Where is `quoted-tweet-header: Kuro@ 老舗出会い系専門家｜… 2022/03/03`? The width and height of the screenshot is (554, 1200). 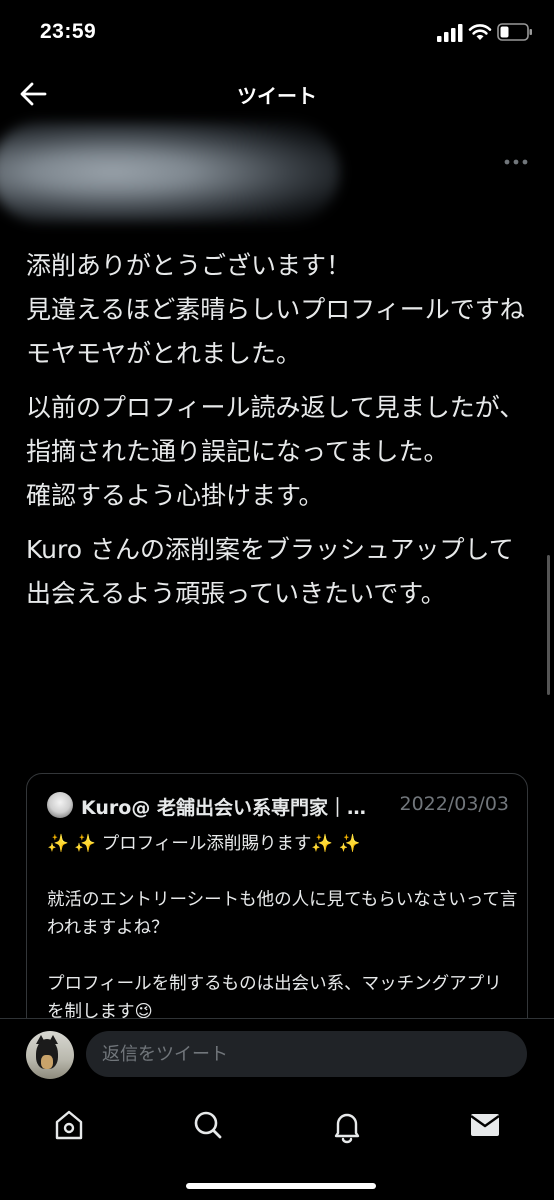 quoted-tweet-header: Kuro@ 老舗出会い系専門家｜… 2022/03/03 is located at coordinates (280, 806).